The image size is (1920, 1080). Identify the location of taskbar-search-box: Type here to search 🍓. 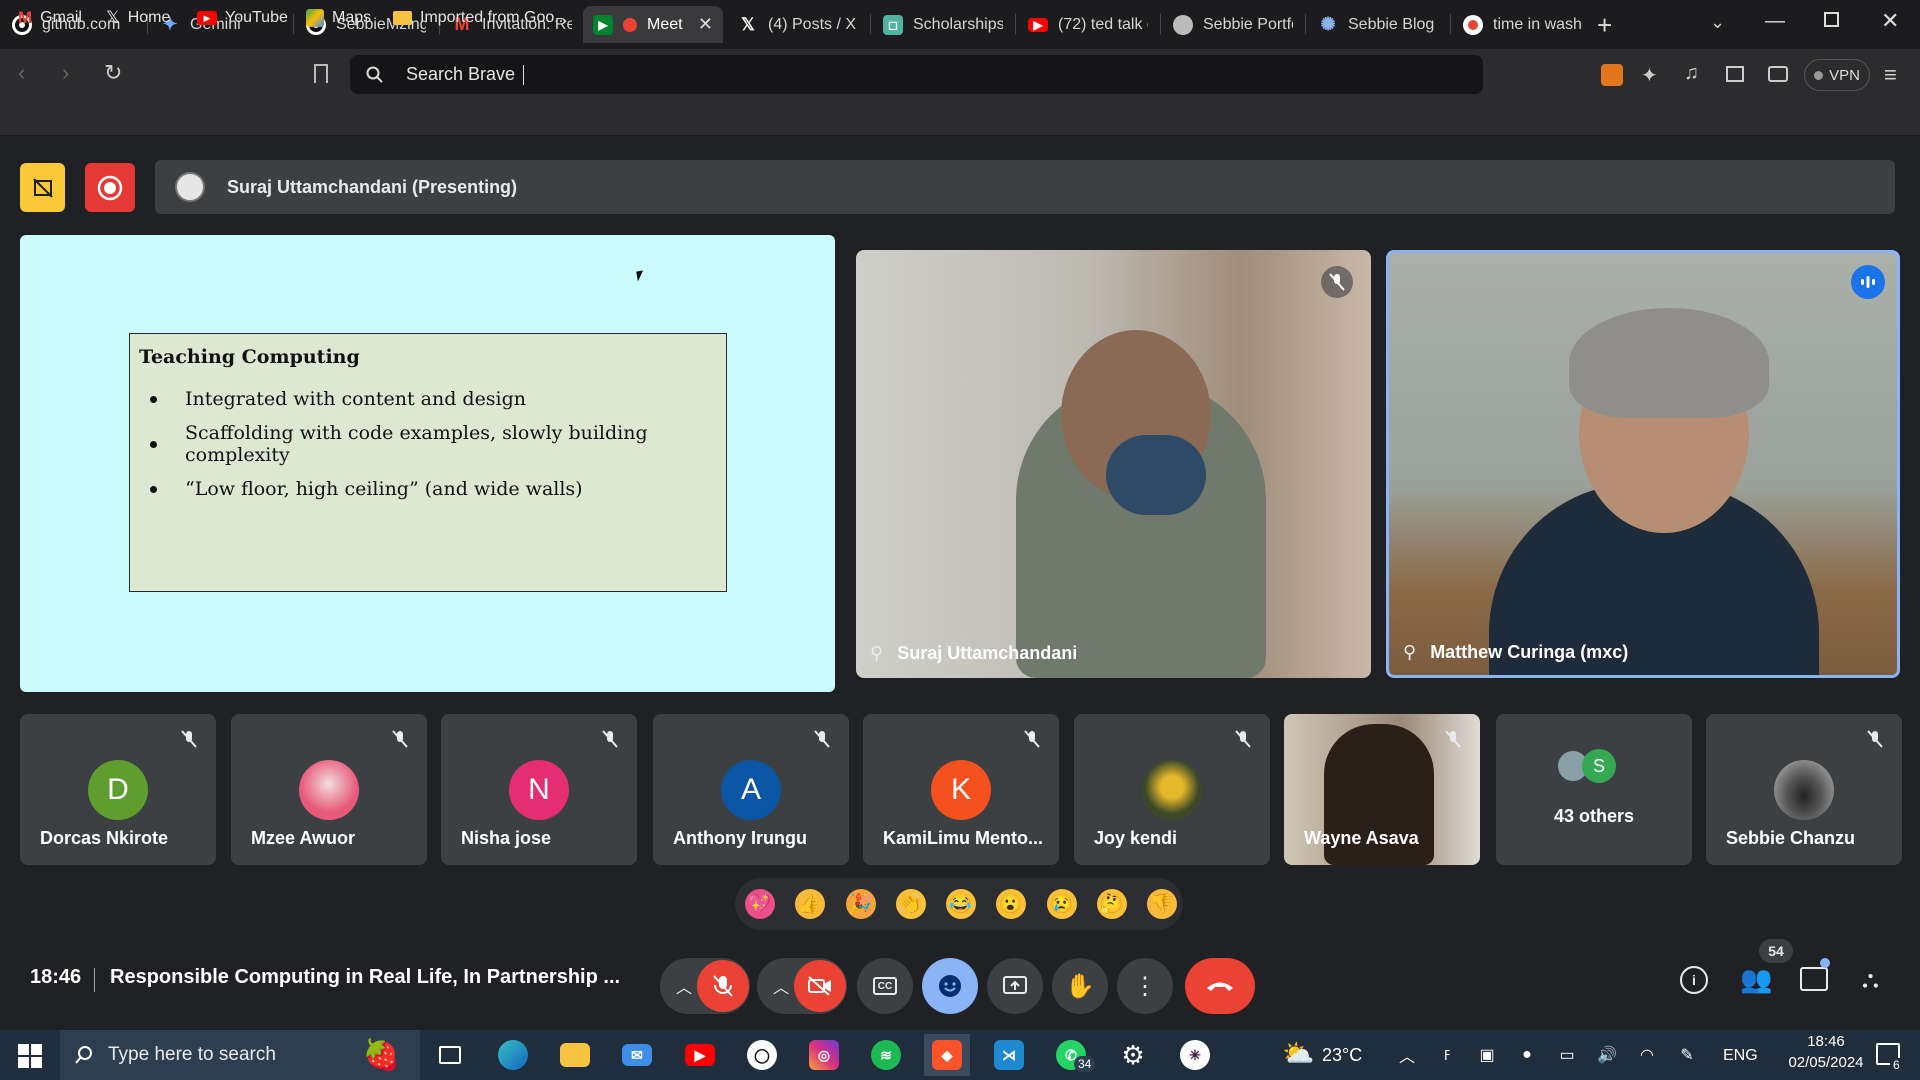
(240, 1055).